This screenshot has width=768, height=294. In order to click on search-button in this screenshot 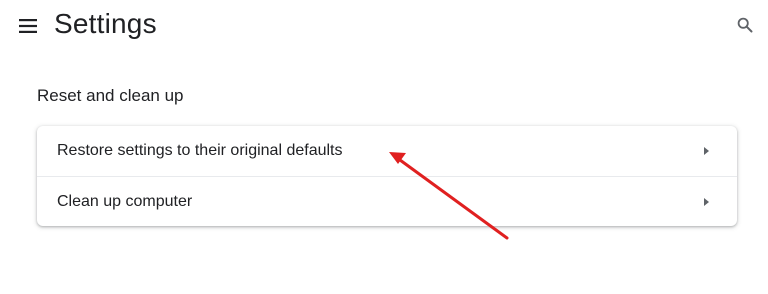, I will do `click(745, 25)`.